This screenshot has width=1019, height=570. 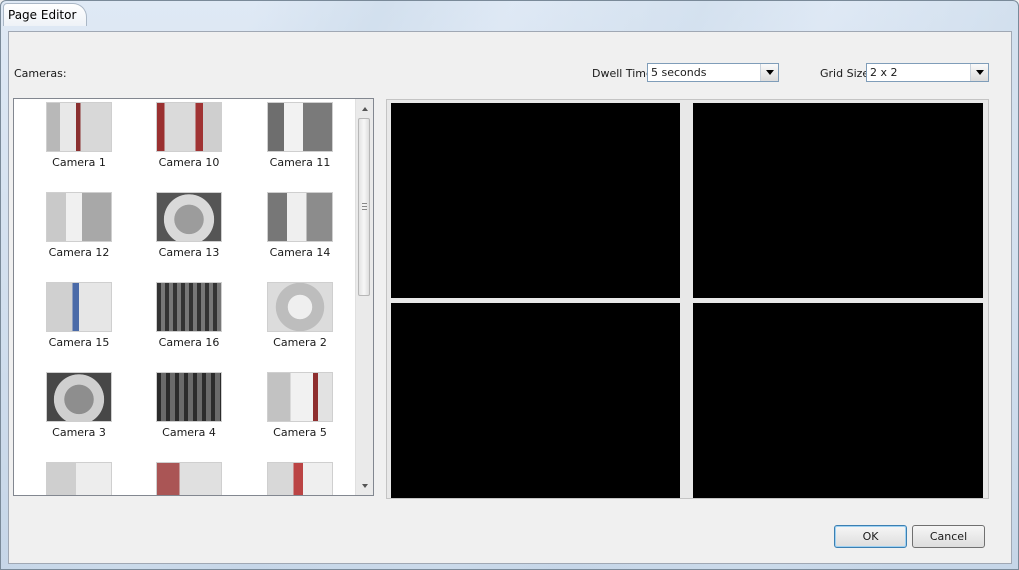 What do you see at coordinates (300, 432) in the screenshot?
I see `camera-name: Camera 5` at bounding box center [300, 432].